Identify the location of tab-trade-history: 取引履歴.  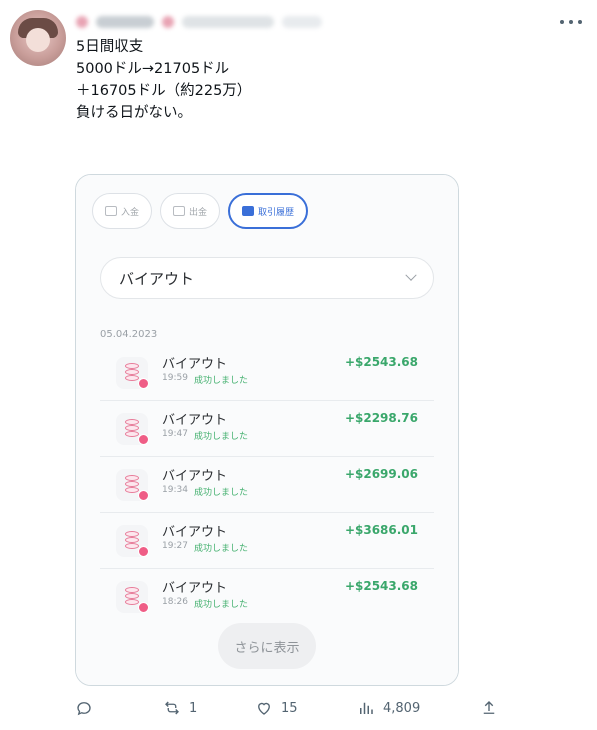
(268, 211).